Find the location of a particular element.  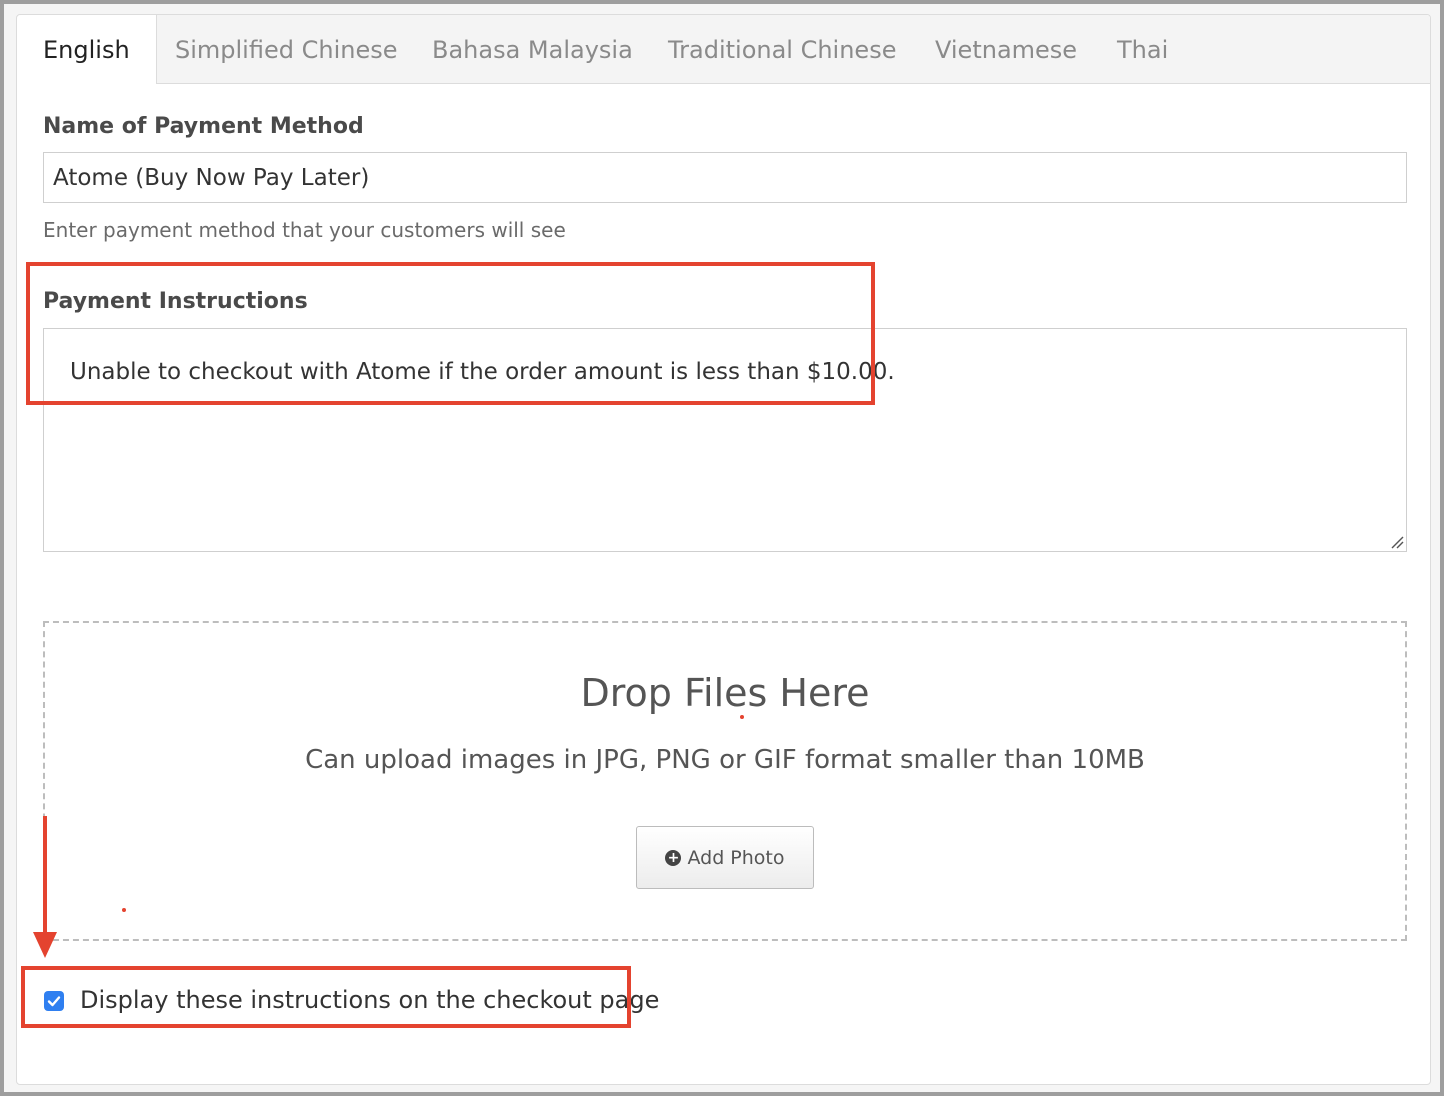

tab-bahasa-malaysia: Bahasa Malaysia is located at coordinates (532, 49).